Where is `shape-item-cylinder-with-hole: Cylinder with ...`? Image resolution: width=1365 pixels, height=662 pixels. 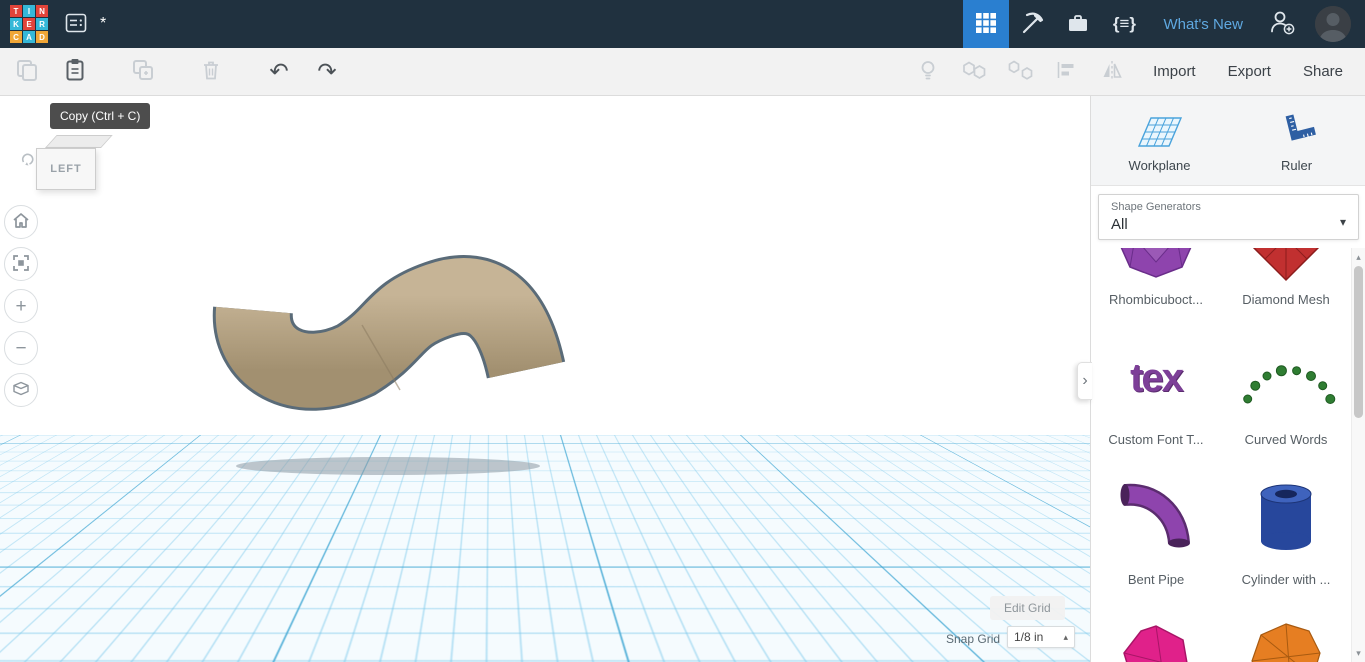
shape-item-cylinder-with-hole: Cylinder with ... is located at coordinates (1286, 518).